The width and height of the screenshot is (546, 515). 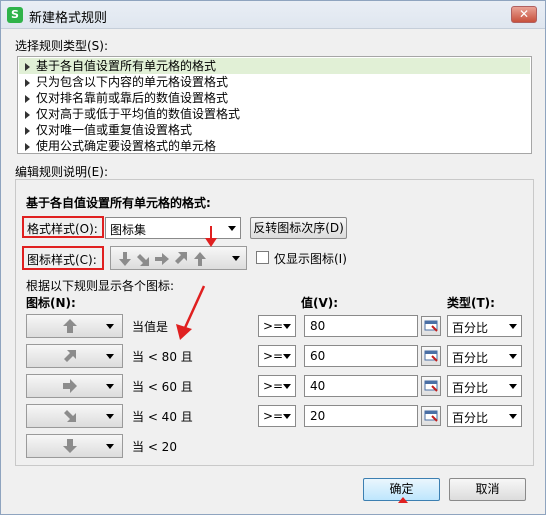 I want to click on type-column-header: 类型(T):, so click(x=471, y=303).